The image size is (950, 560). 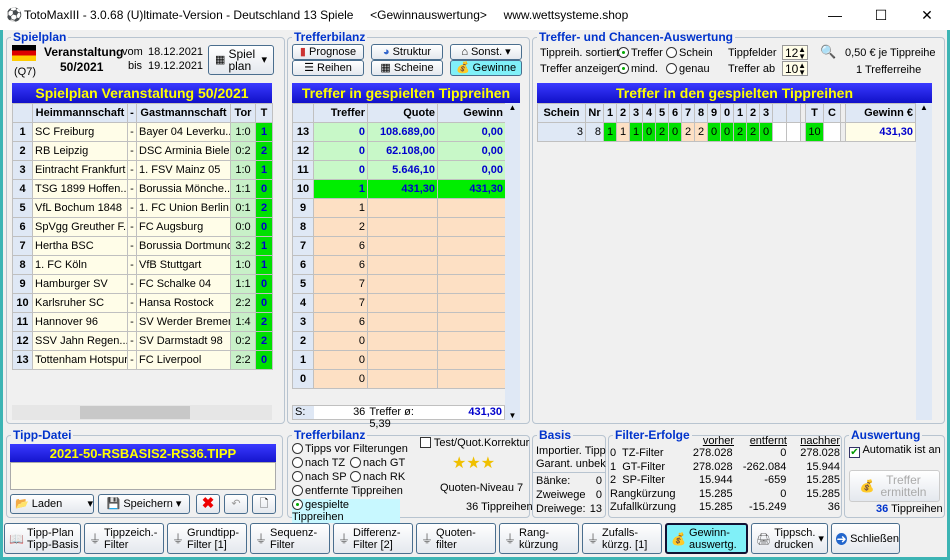 I want to click on spielplan-row: 2 RB Leipzig - DSC Arminia Biele... 0:2 2, so click(x=142, y=151).